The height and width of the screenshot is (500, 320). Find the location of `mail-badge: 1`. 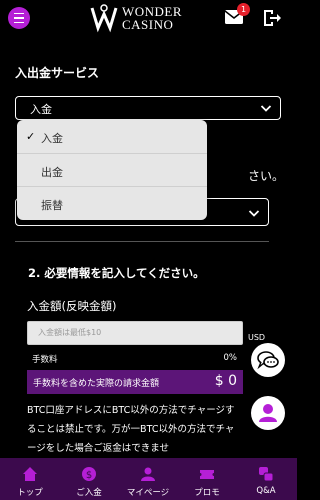

mail-badge: 1 is located at coordinates (243, 9).